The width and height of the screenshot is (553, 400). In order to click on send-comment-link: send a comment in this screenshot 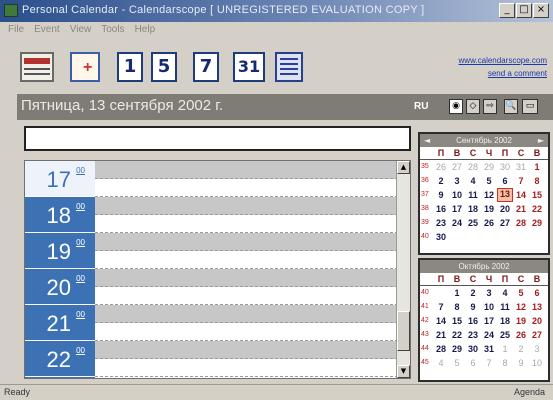, I will do `click(503, 73)`.